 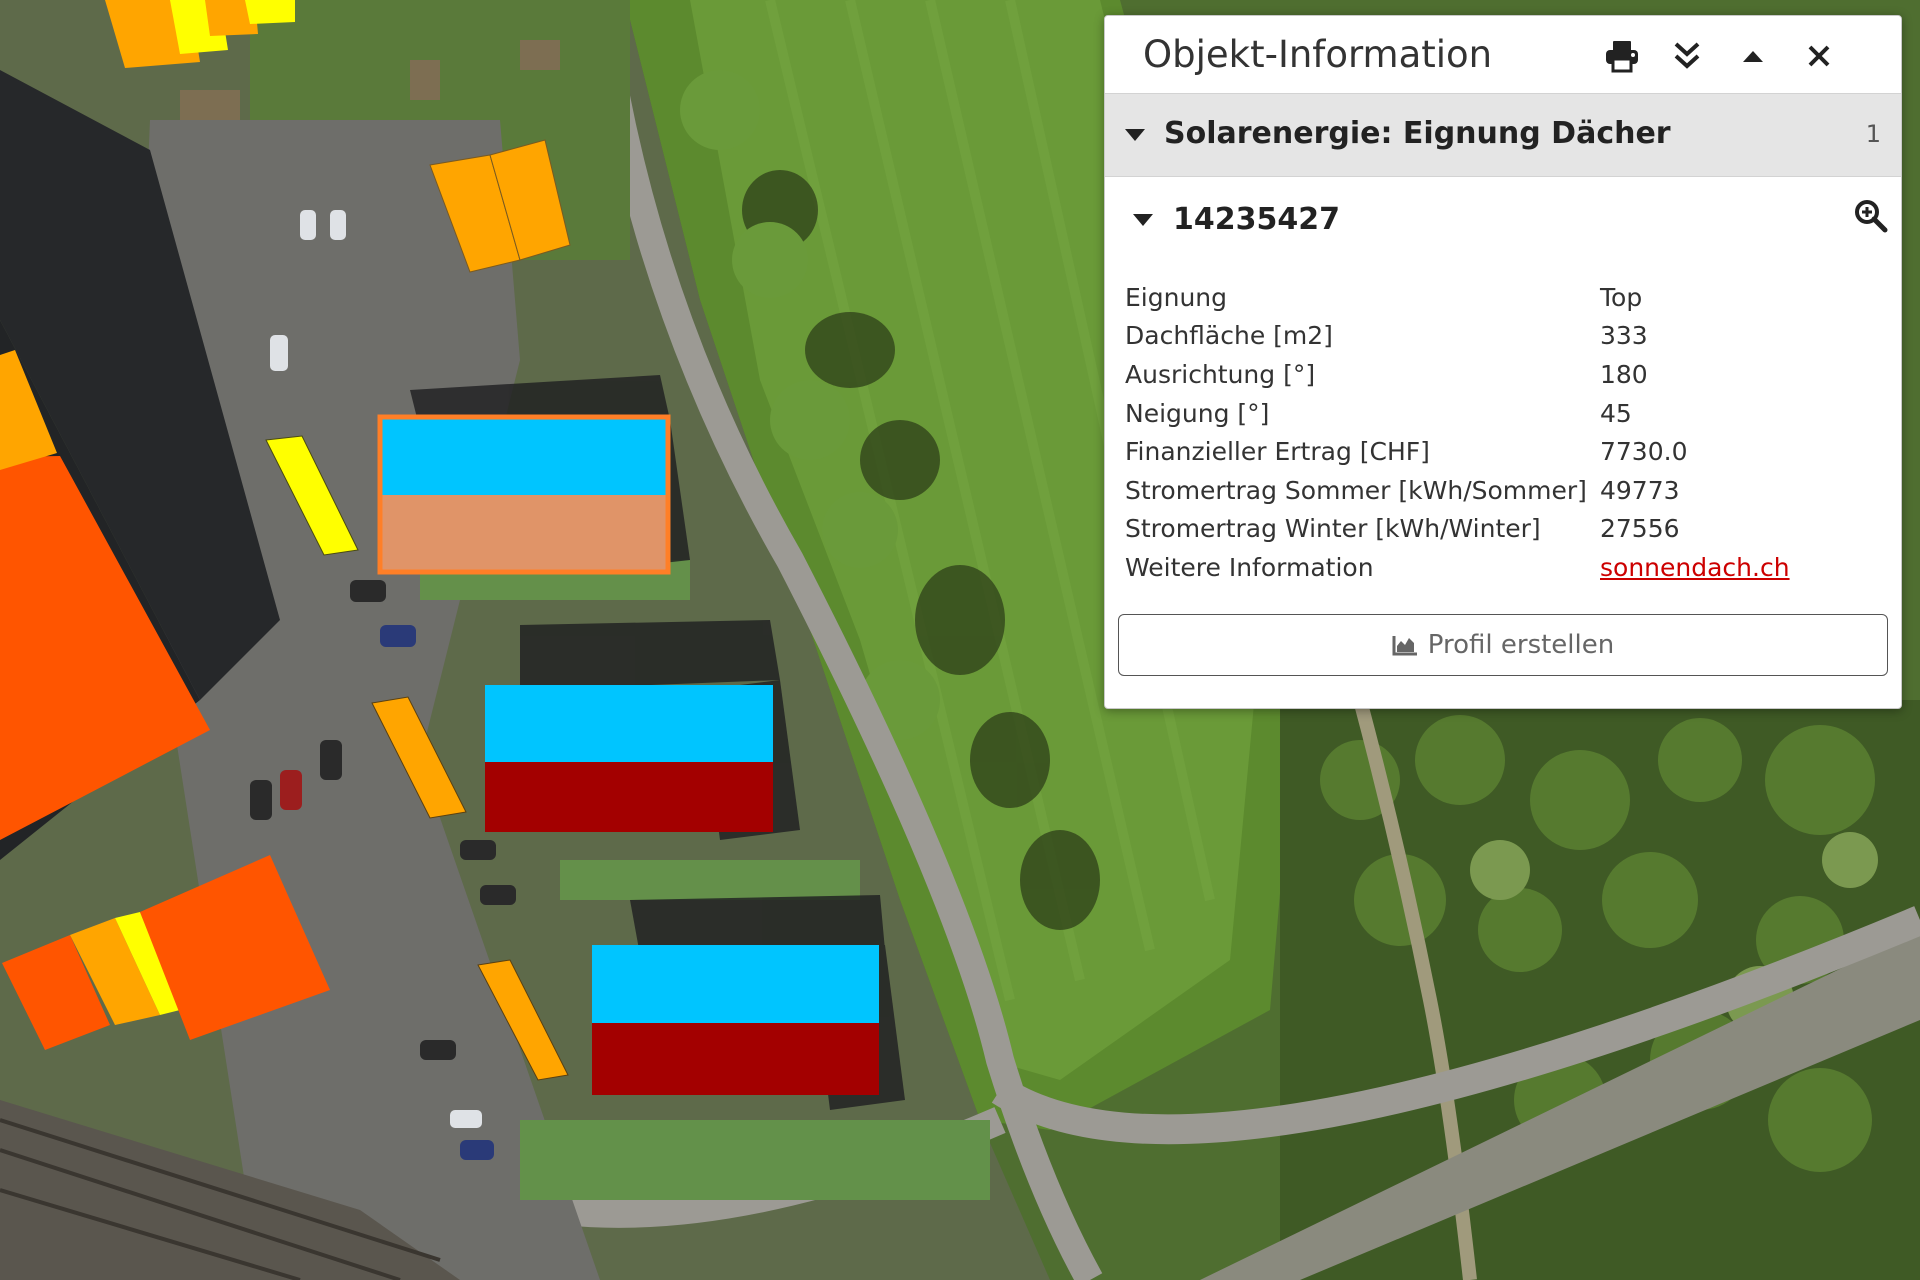 What do you see at coordinates (1624, 374) in the screenshot?
I see `attribute-value: 180` at bounding box center [1624, 374].